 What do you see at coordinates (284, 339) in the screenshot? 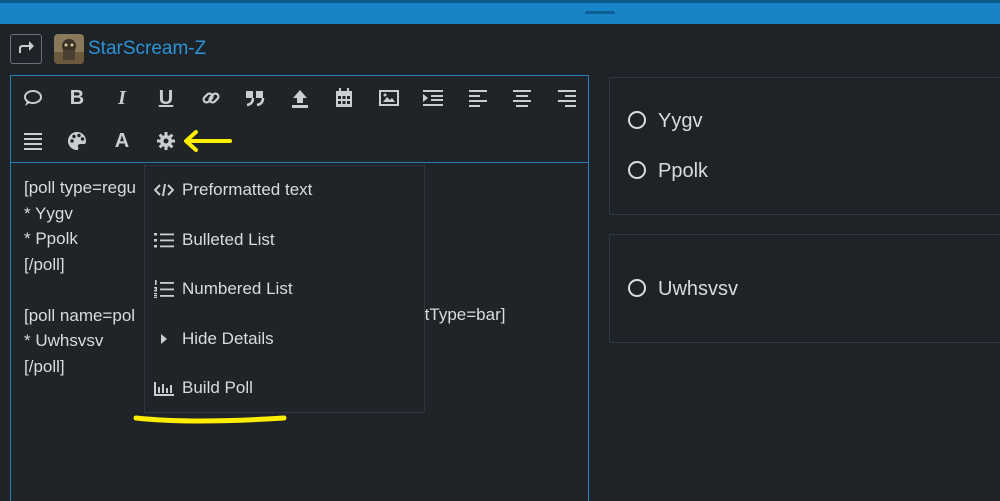
I see `menu-item-hide-details: Hide Details` at bounding box center [284, 339].